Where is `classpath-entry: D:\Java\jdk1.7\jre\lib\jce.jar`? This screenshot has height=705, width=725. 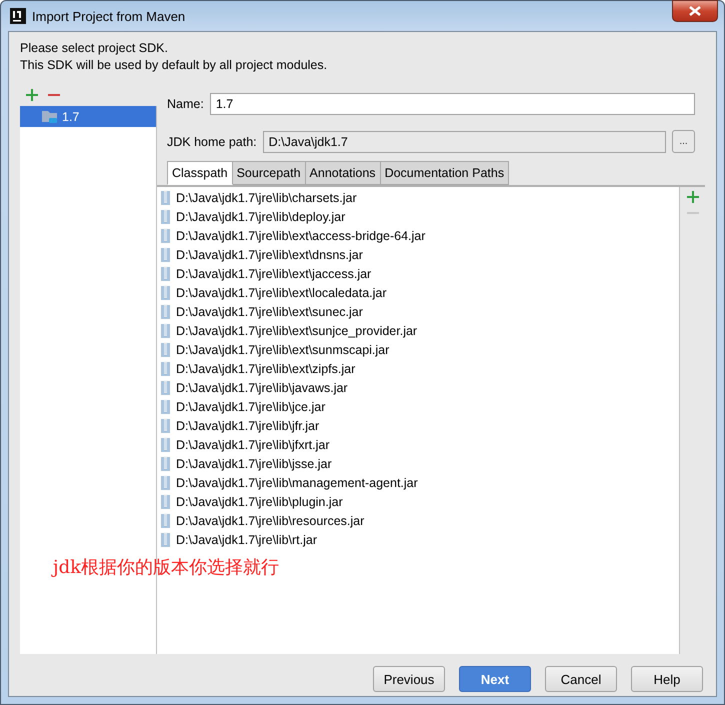
classpath-entry: D:\Java\jdk1.7\jre\lib\jce.jar is located at coordinates (251, 407).